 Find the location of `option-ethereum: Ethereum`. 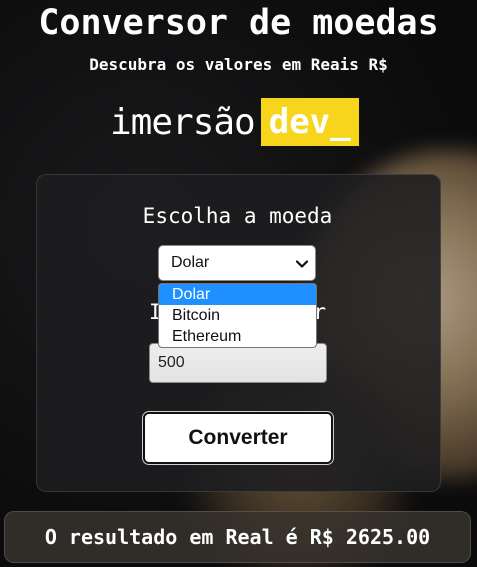

option-ethereum: Ethereum is located at coordinates (237, 336).